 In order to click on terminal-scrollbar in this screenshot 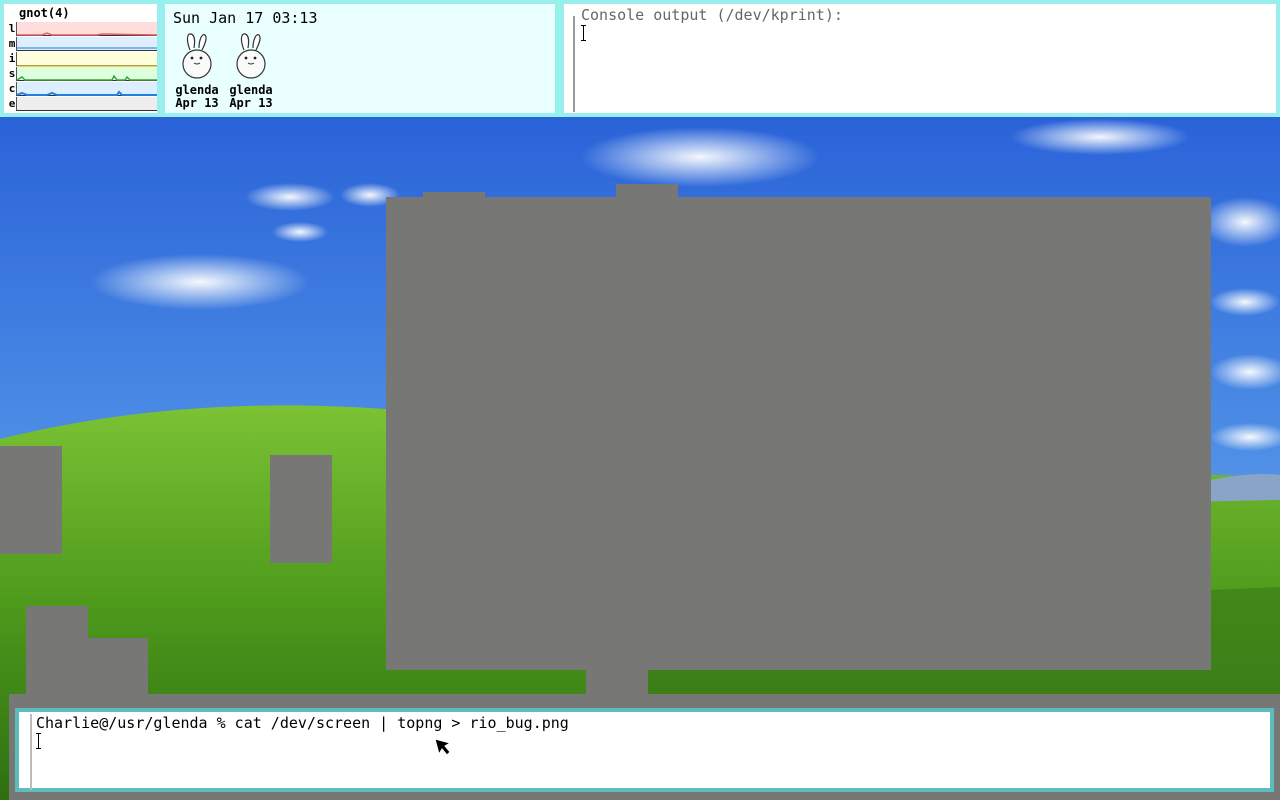, I will do `click(31, 752)`.